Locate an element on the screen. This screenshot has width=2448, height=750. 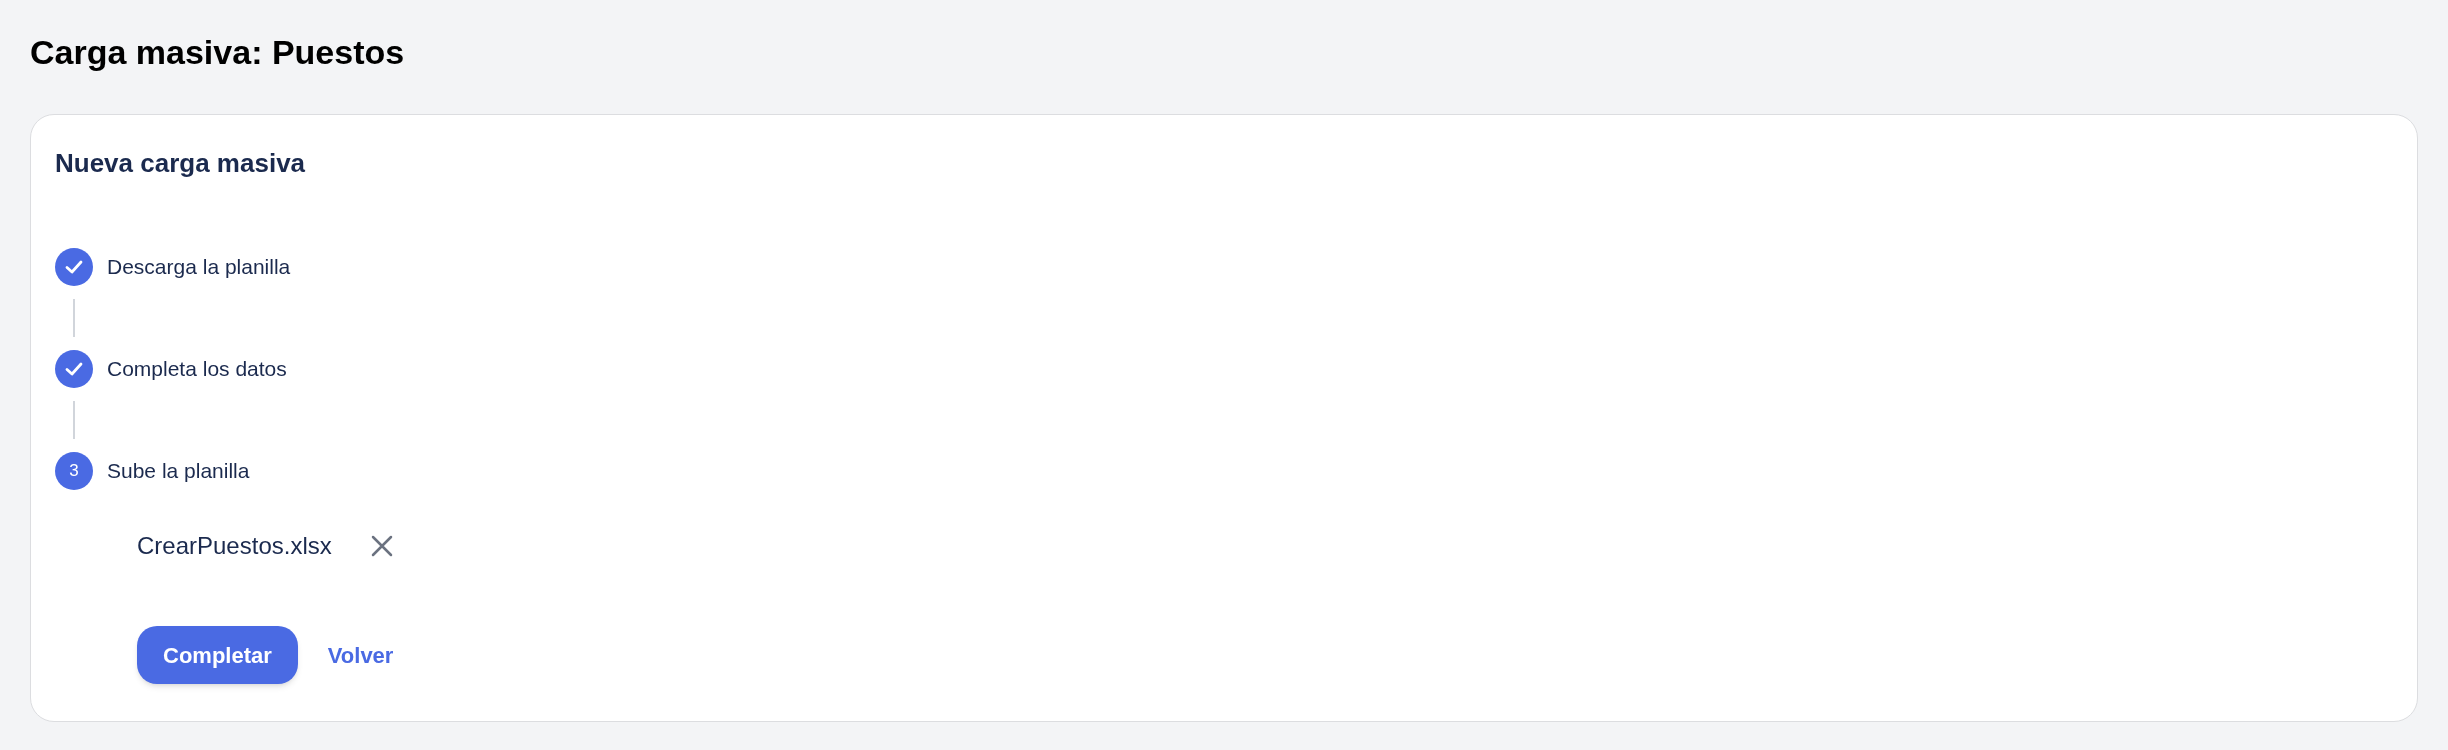
step-label: Completa los datos is located at coordinates (197, 369).